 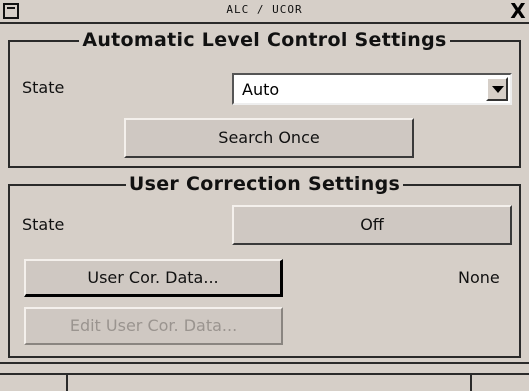 I want to click on ucor-state-label: State, so click(x=43, y=224).